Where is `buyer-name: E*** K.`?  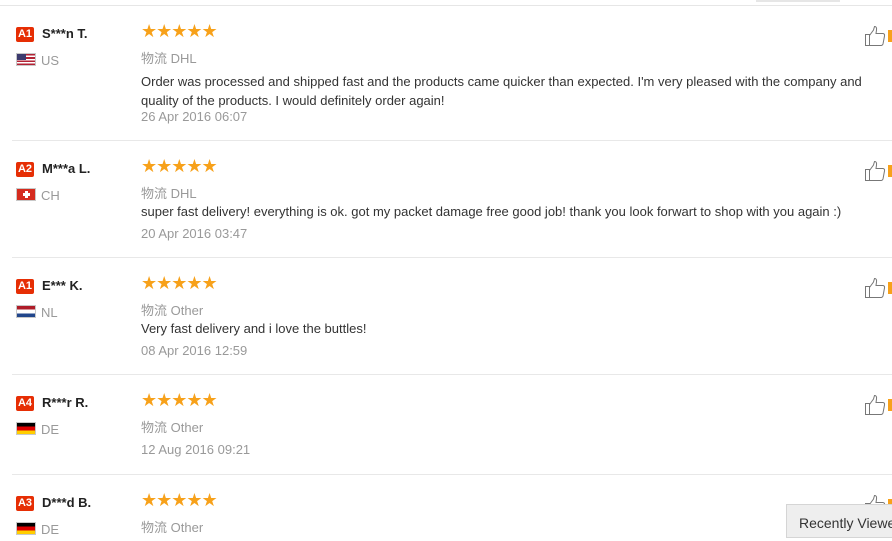 buyer-name: E*** K. is located at coordinates (62, 285).